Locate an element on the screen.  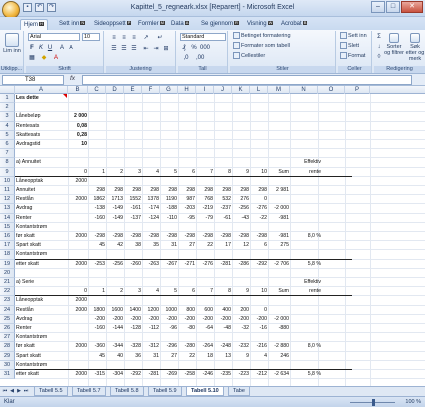
cell-B4: 0,08 is located at coordinates (78, 126).